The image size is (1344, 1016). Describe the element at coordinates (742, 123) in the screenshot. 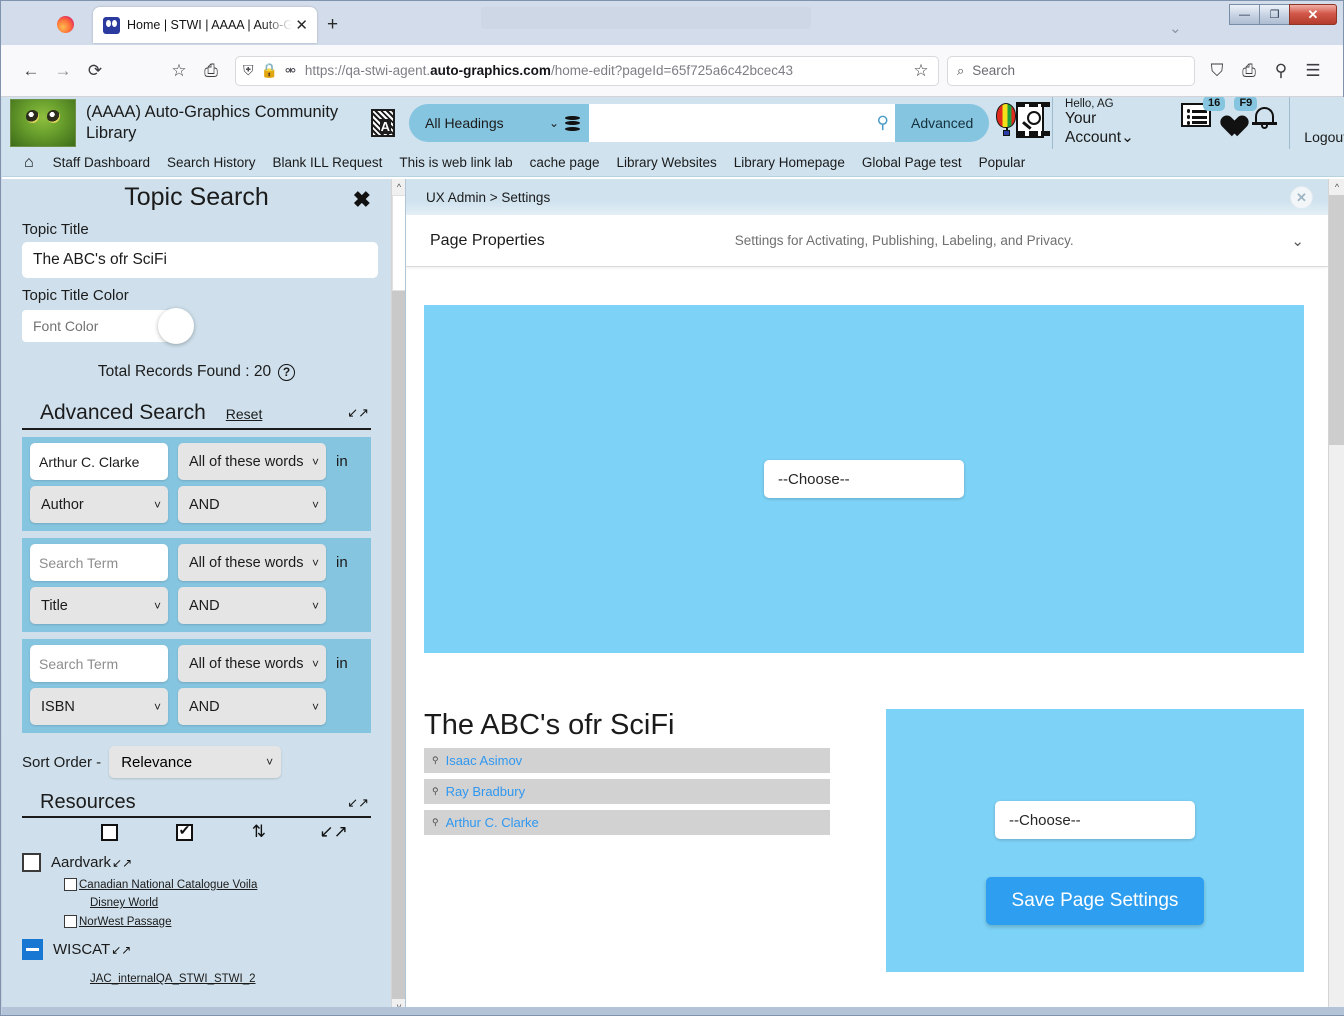

I see `search-input: ⚲` at that location.